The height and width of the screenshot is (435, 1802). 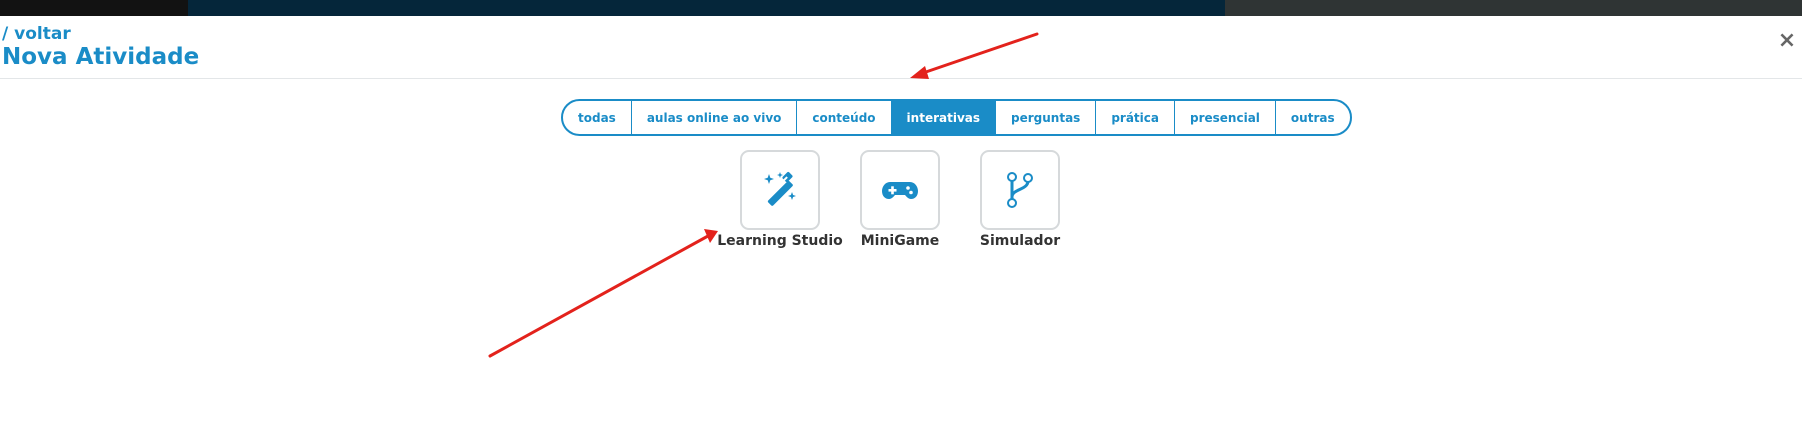 What do you see at coordinates (597, 117) in the screenshot?
I see `tab-todas: todas` at bounding box center [597, 117].